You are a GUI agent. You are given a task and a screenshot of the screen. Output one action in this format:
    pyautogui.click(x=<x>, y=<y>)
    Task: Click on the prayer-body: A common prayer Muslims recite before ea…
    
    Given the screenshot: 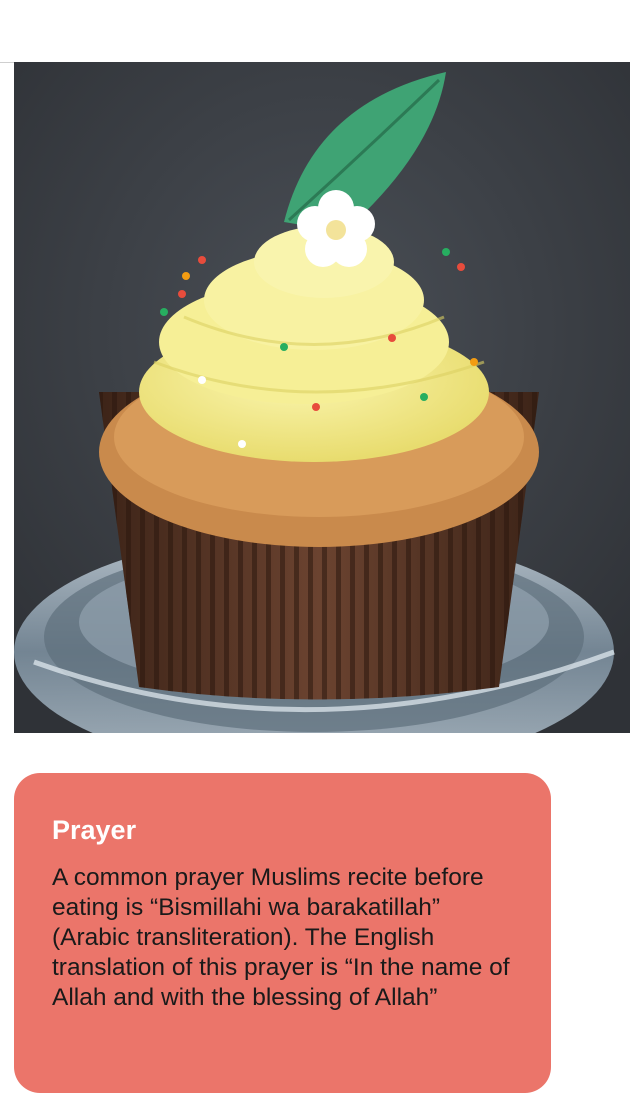 What is the action you would take?
    pyautogui.click(x=281, y=937)
    